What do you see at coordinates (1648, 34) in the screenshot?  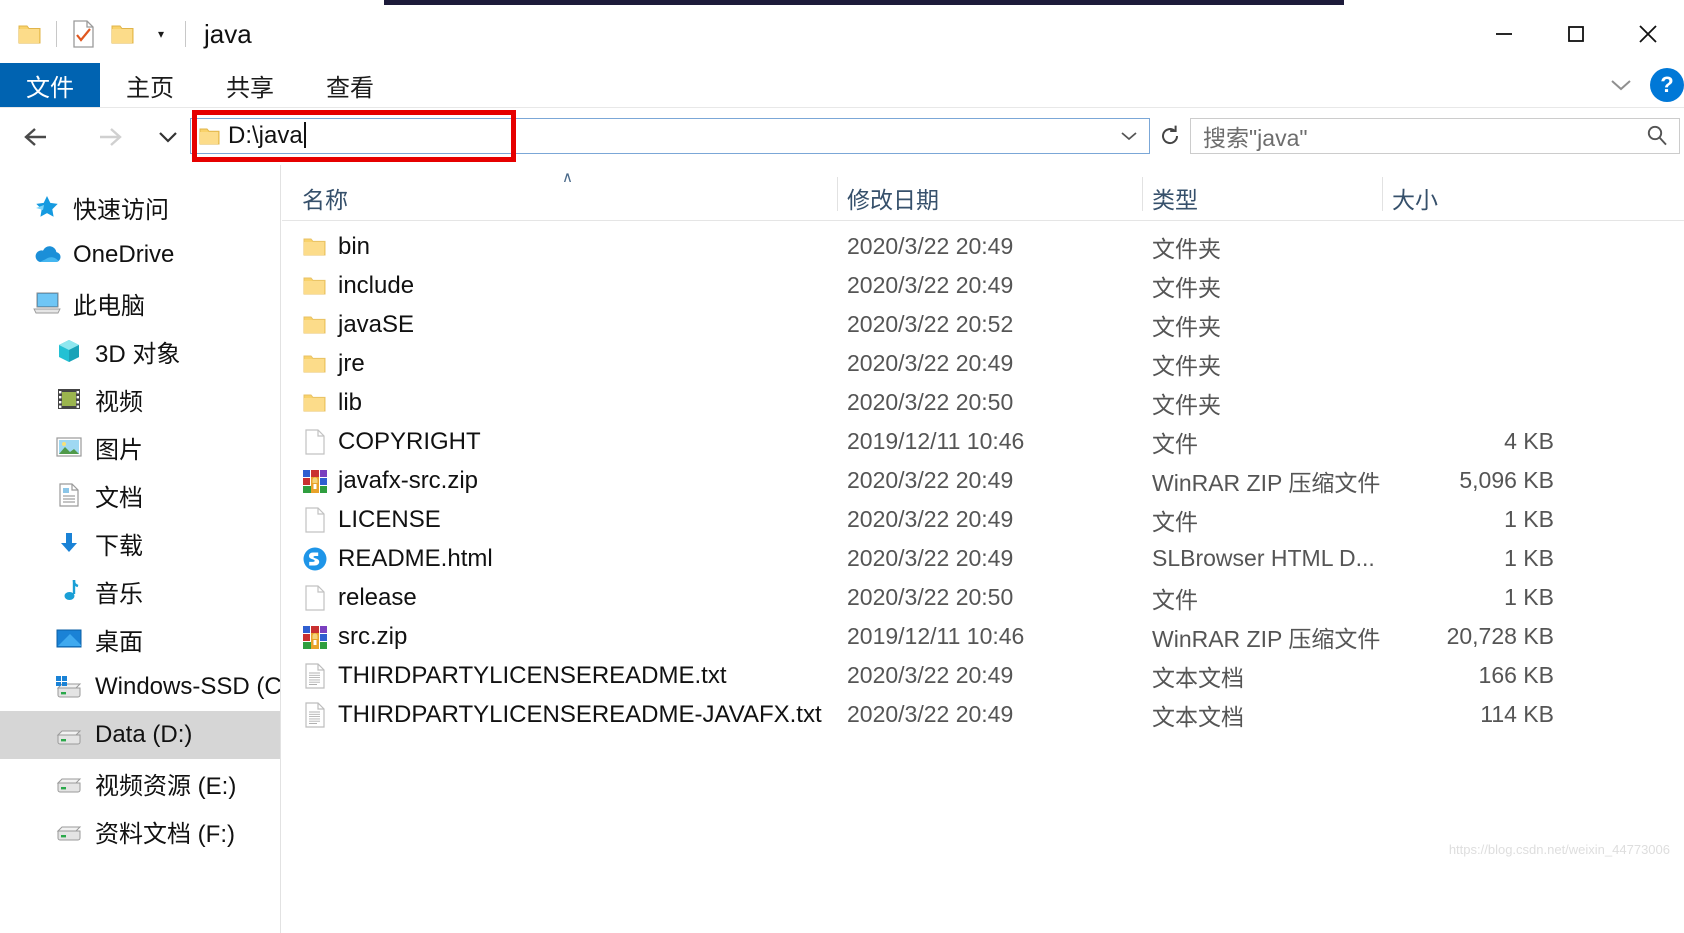 I see `close-button` at bounding box center [1648, 34].